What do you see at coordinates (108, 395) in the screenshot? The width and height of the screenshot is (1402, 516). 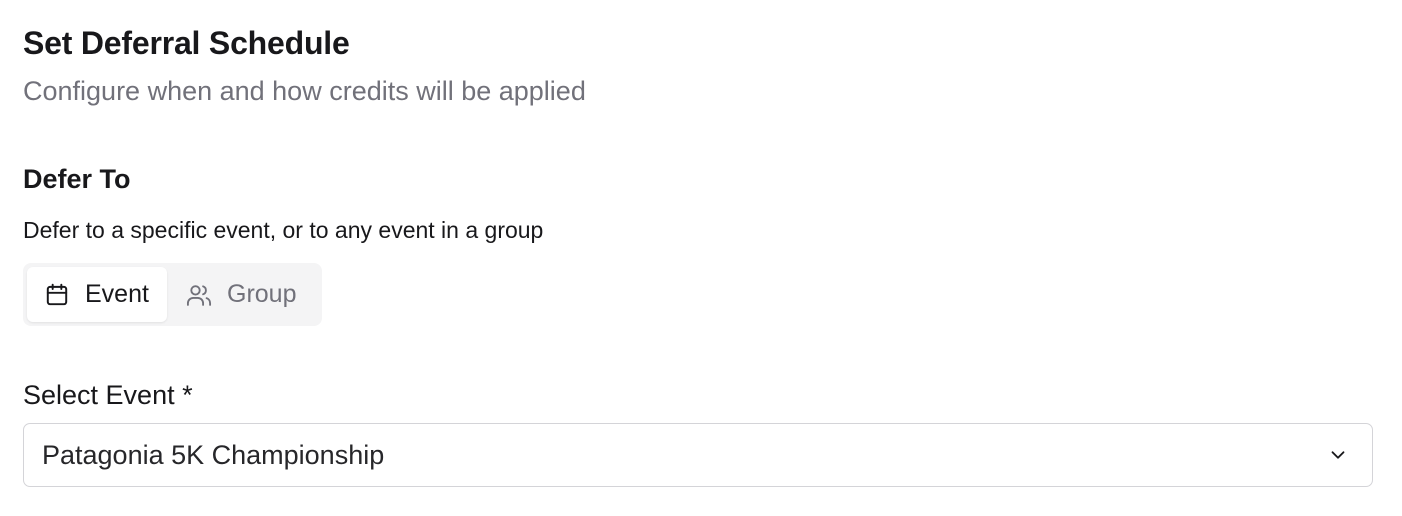 I see `select-event-label: Select Event *` at bounding box center [108, 395].